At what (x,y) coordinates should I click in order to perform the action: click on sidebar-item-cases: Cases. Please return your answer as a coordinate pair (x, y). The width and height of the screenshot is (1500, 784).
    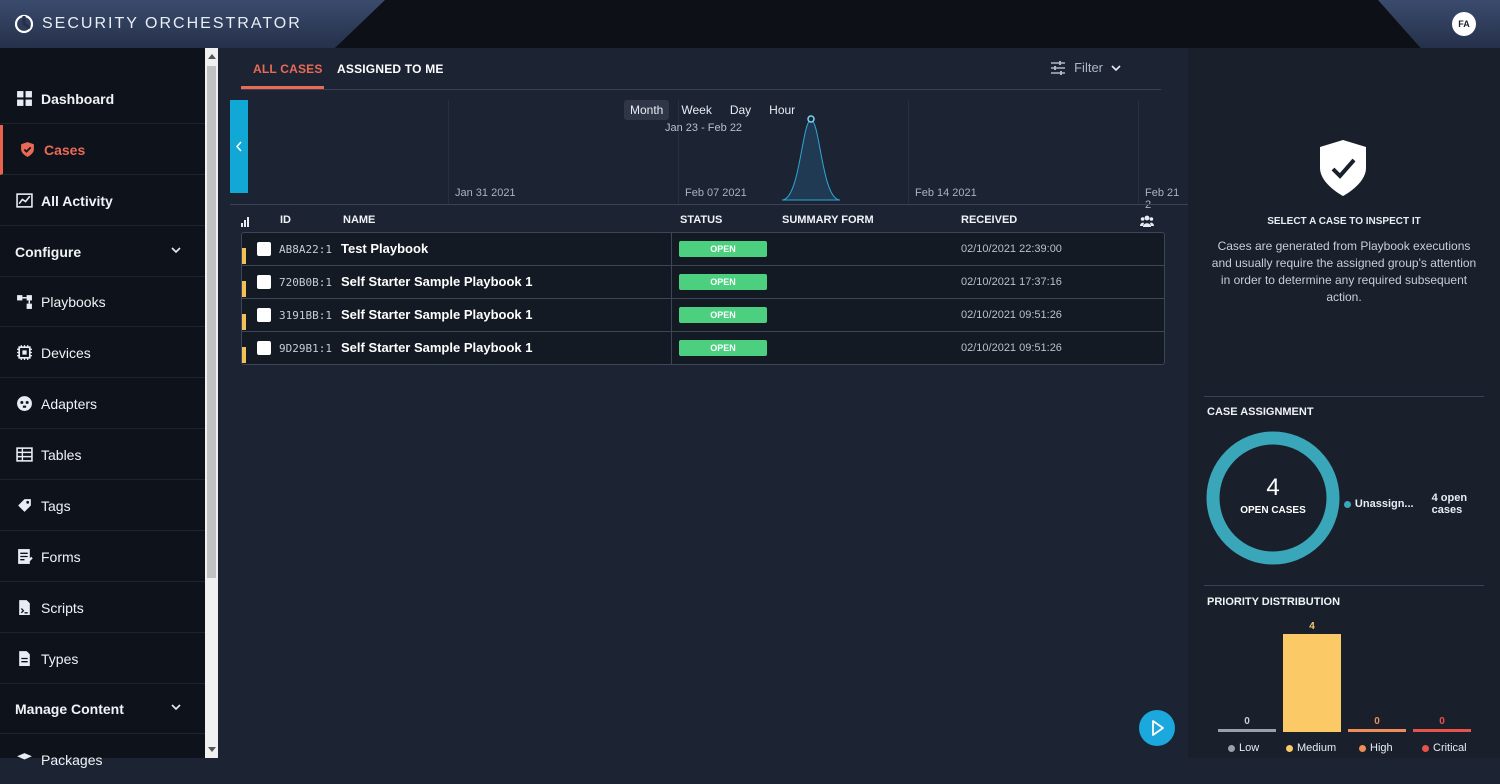
    Looking at the image, I should click on (102, 150).